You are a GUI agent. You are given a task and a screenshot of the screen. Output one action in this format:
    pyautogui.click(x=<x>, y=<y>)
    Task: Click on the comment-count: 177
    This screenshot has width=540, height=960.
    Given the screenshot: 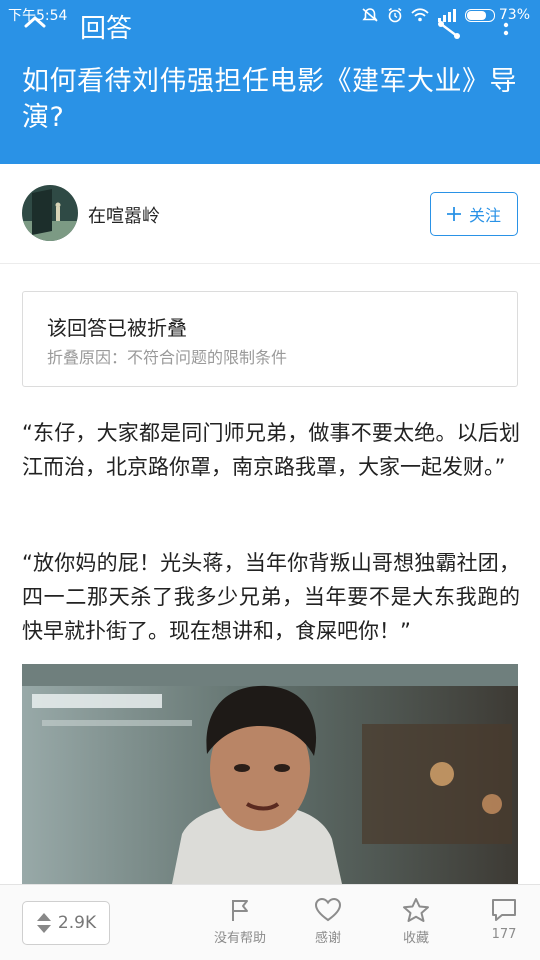 What is the action you would take?
    pyautogui.click(x=504, y=934)
    